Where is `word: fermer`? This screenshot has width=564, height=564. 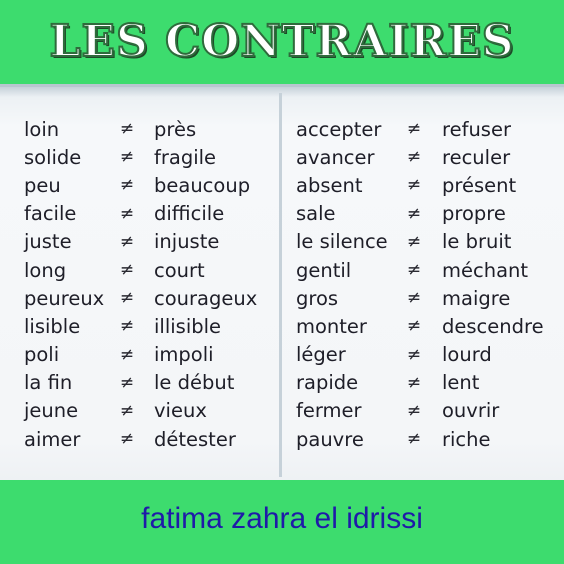 word: fermer is located at coordinates (329, 411).